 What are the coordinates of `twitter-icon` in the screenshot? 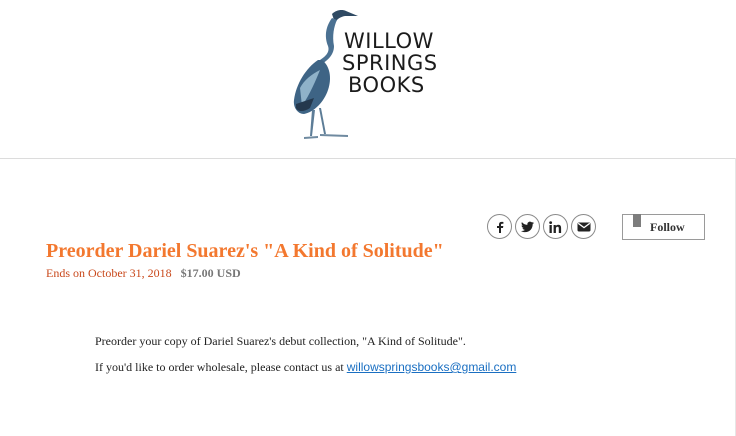 It's located at (527, 226).